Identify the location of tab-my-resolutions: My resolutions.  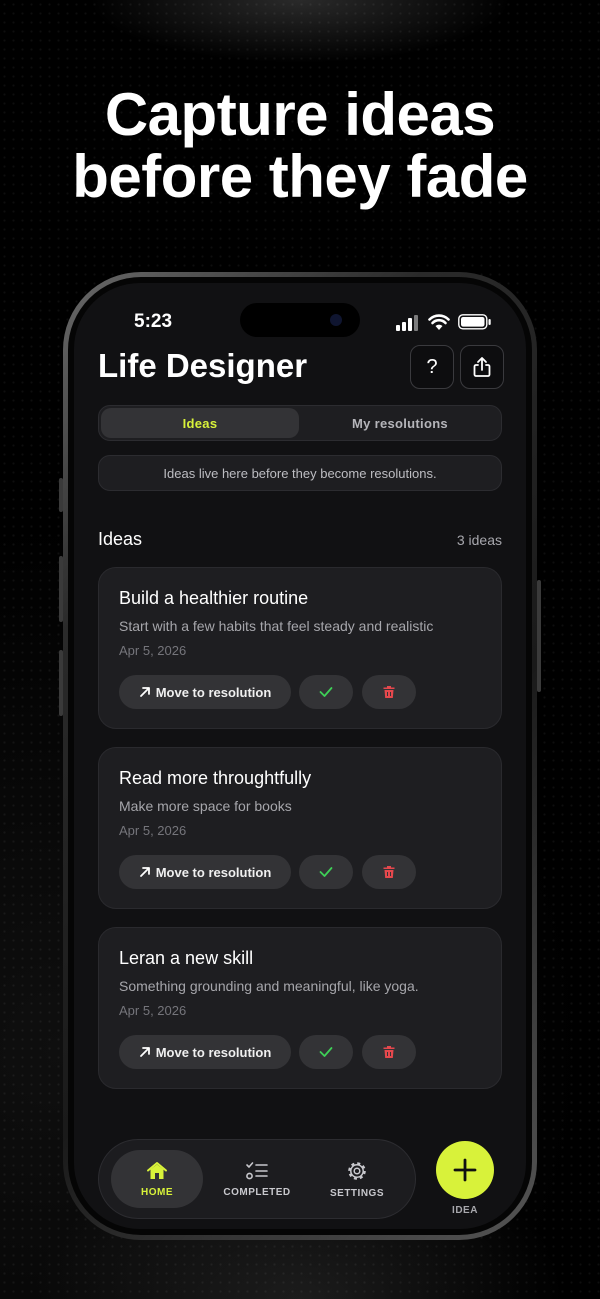
(400, 423).